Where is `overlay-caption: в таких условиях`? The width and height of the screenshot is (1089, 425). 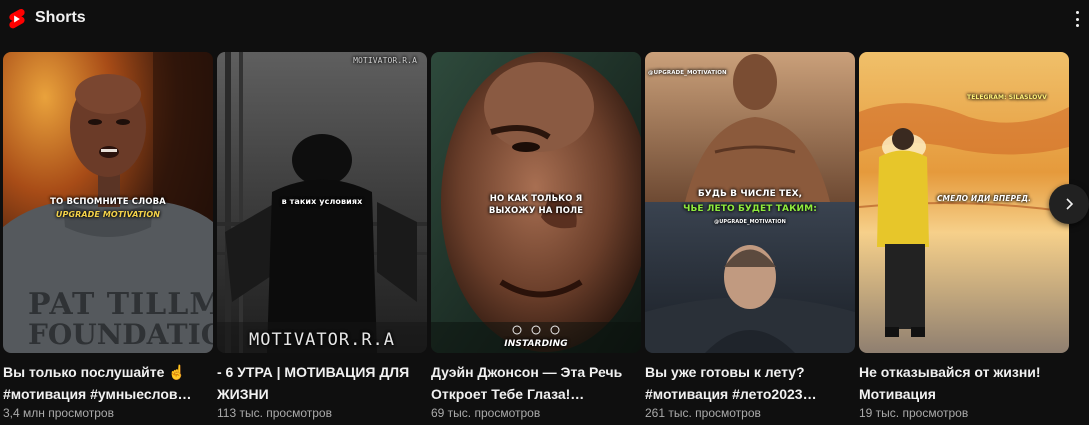 overlay-caption: в таких условиях is located at coordinates (322, 201).